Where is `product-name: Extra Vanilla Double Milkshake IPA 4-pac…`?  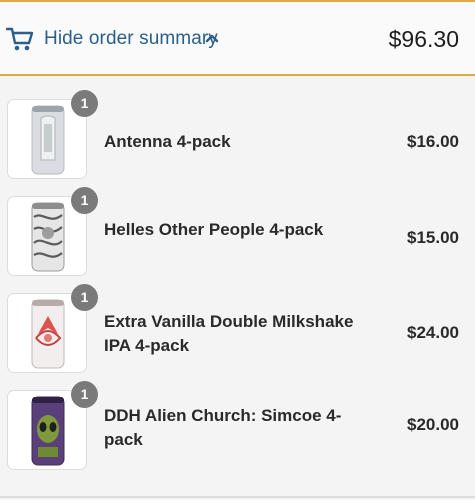 product-name: Extra Vanilla Double Milkshake IPA 4-pac… is located at coordinates (229, 333).